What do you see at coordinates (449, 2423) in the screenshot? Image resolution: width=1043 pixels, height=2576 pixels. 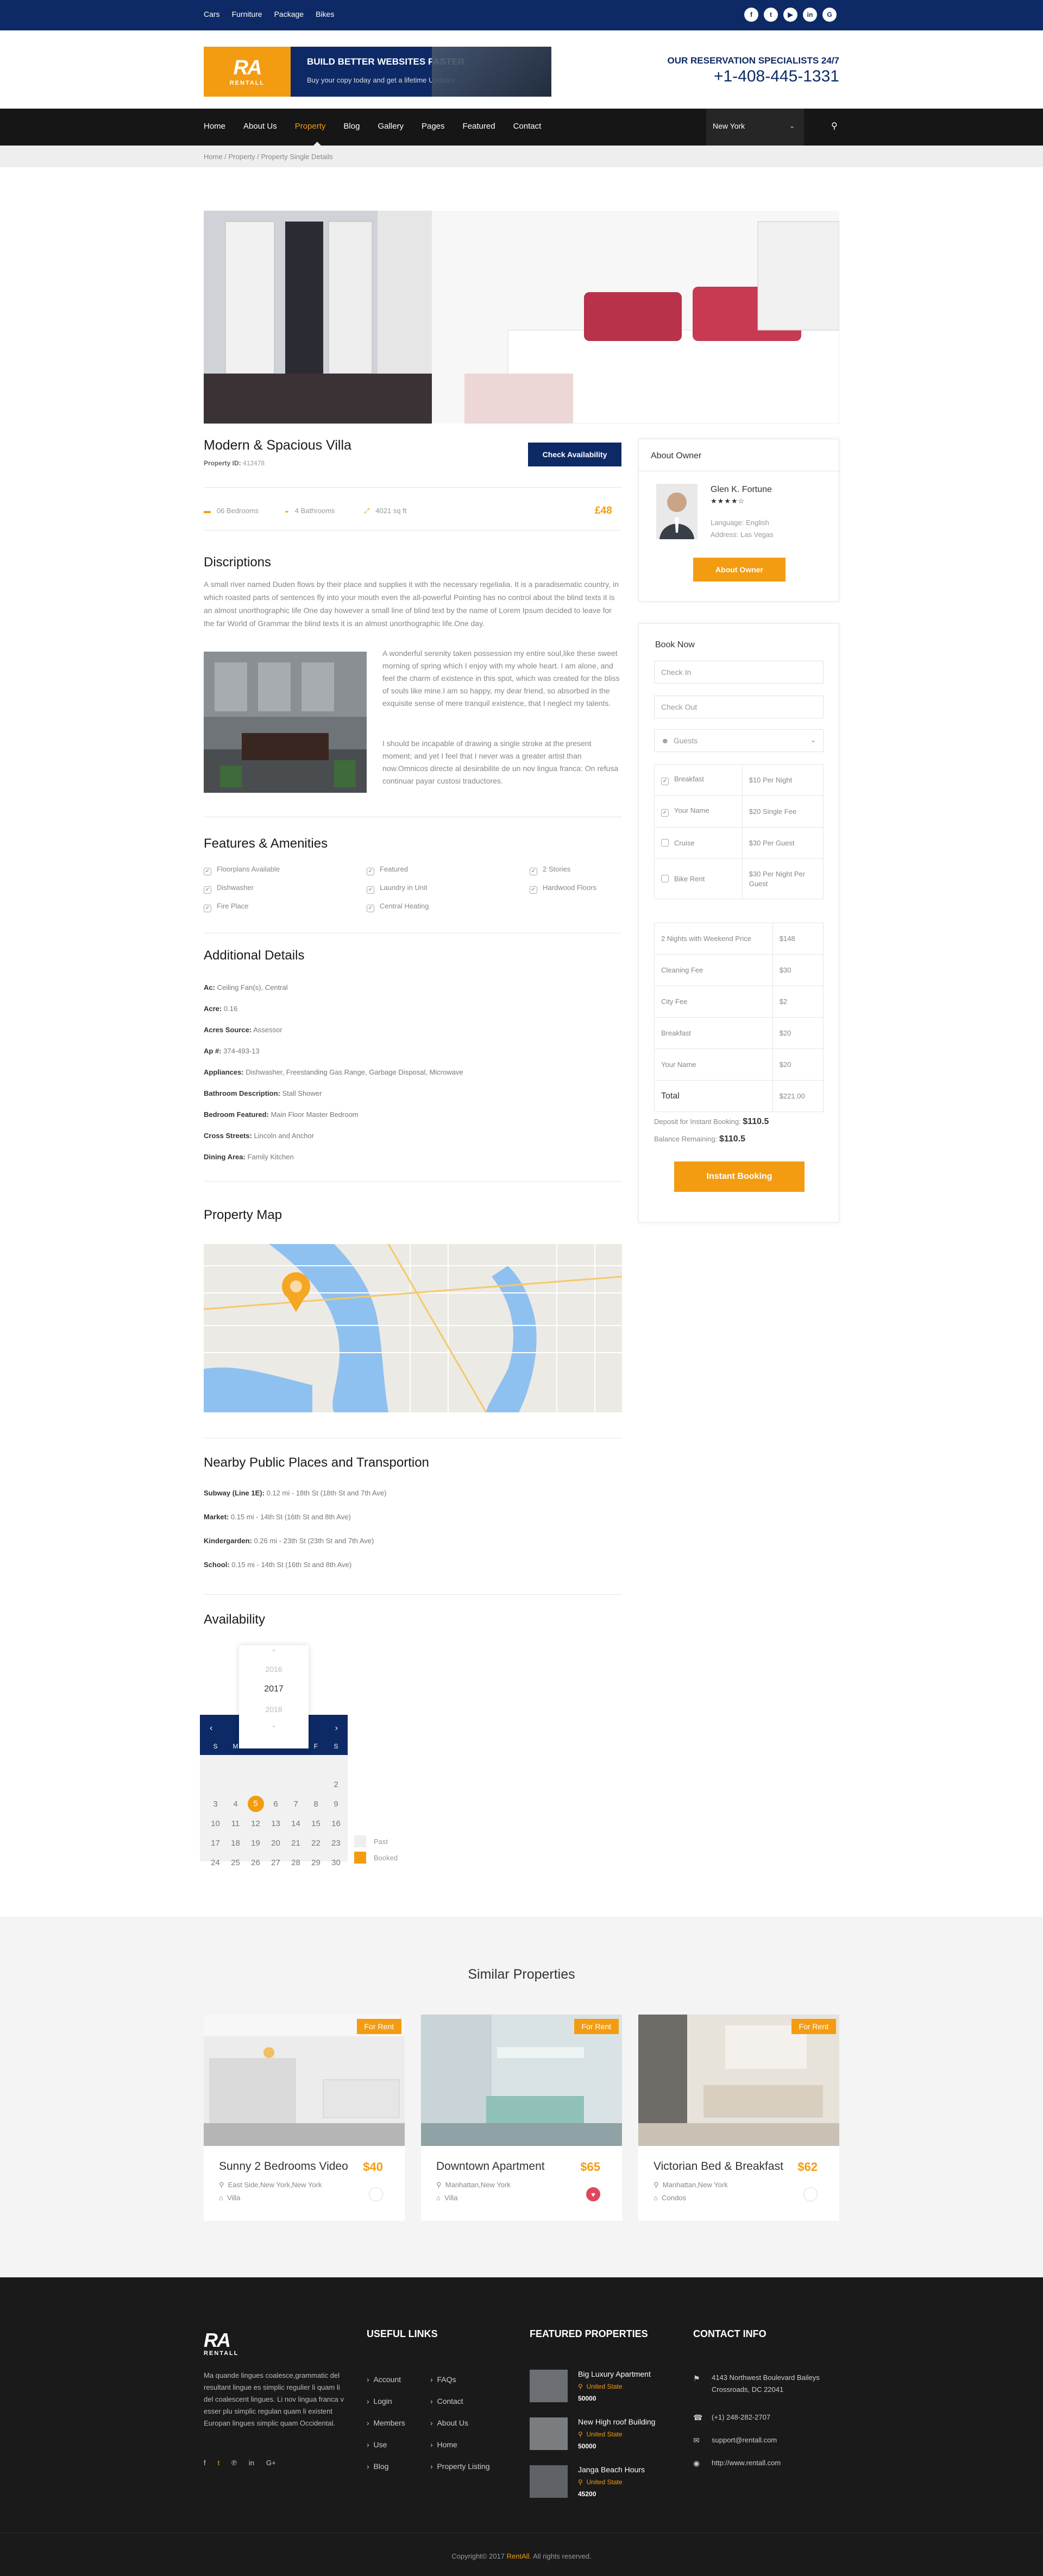 I see `footer-link: › About Us` at bounding box center [449, 2423].